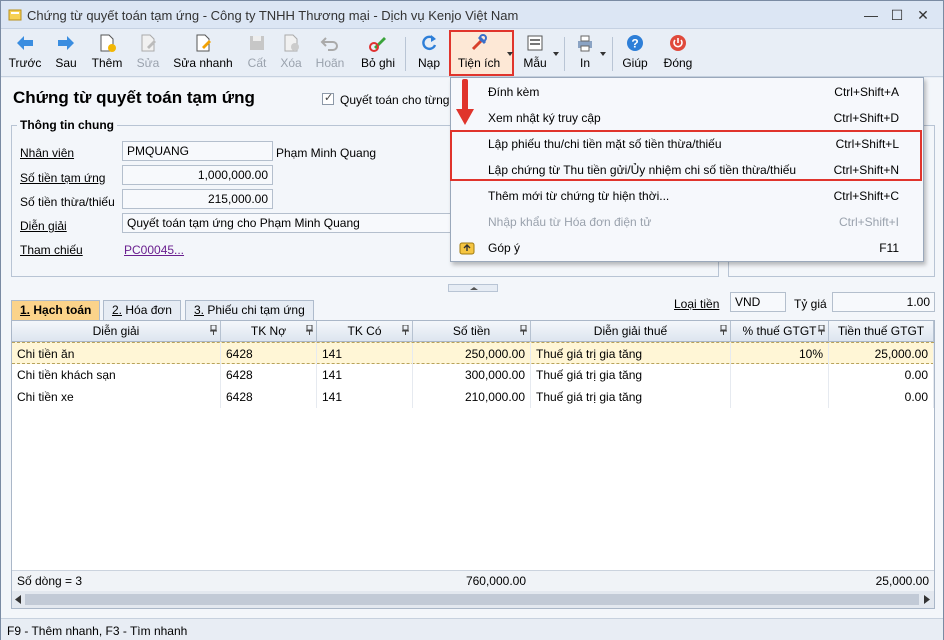 This screenshot has height=640, width=944. What do you see at coordinates (631, 331) in the screenshot?
I see `col-tax-description: Diễn giải thuế` at bounding box center [631, 331].